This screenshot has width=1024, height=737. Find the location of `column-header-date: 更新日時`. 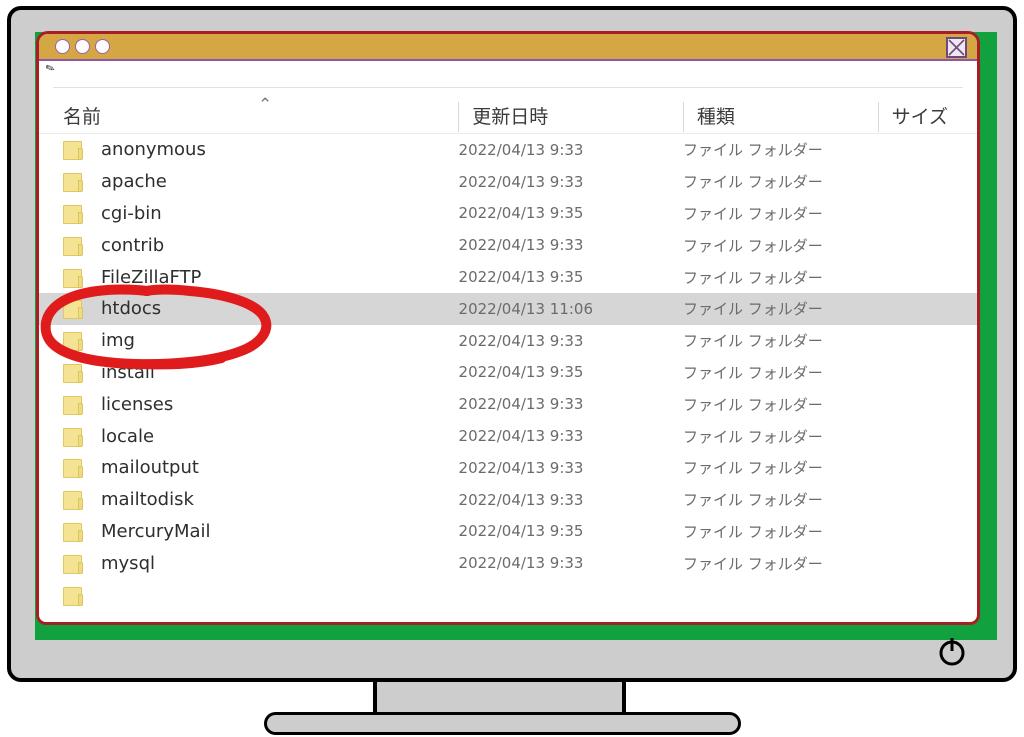

column-header-date: 更新日時 is located at coordinates (570, 117).